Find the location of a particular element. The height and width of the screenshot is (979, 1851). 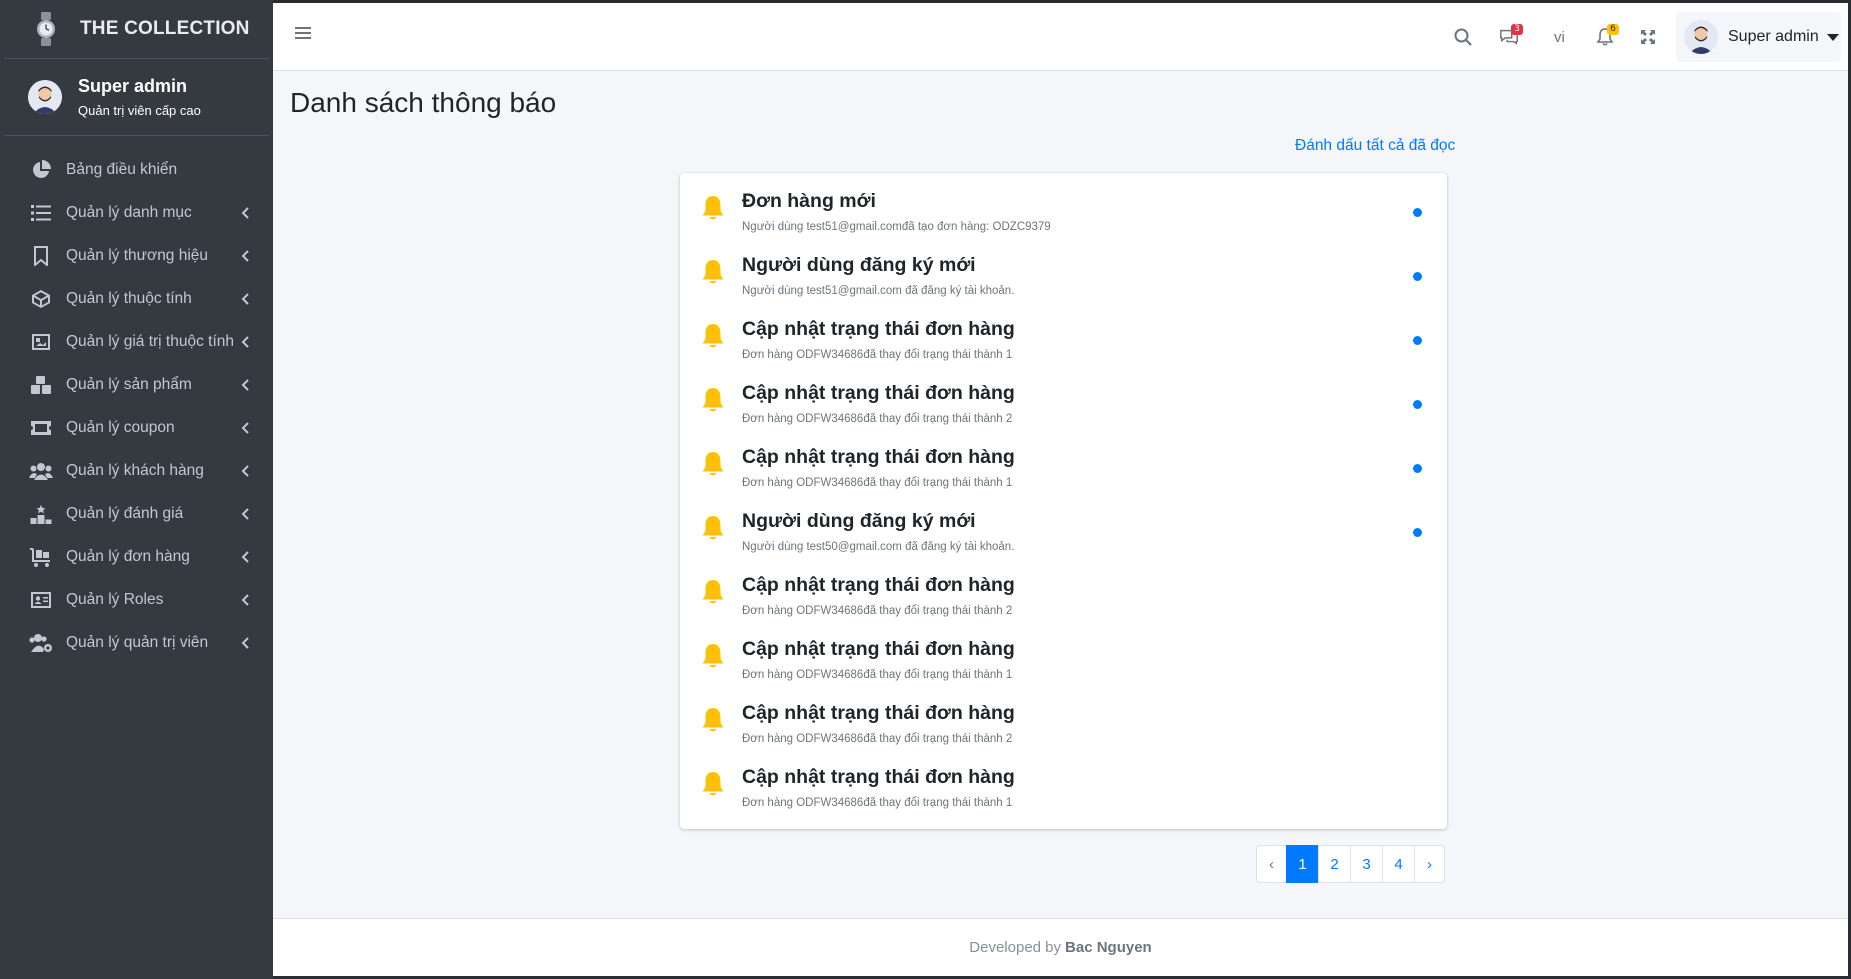

notifications-count-badge: 6 is located at coordinates (1613, 29).